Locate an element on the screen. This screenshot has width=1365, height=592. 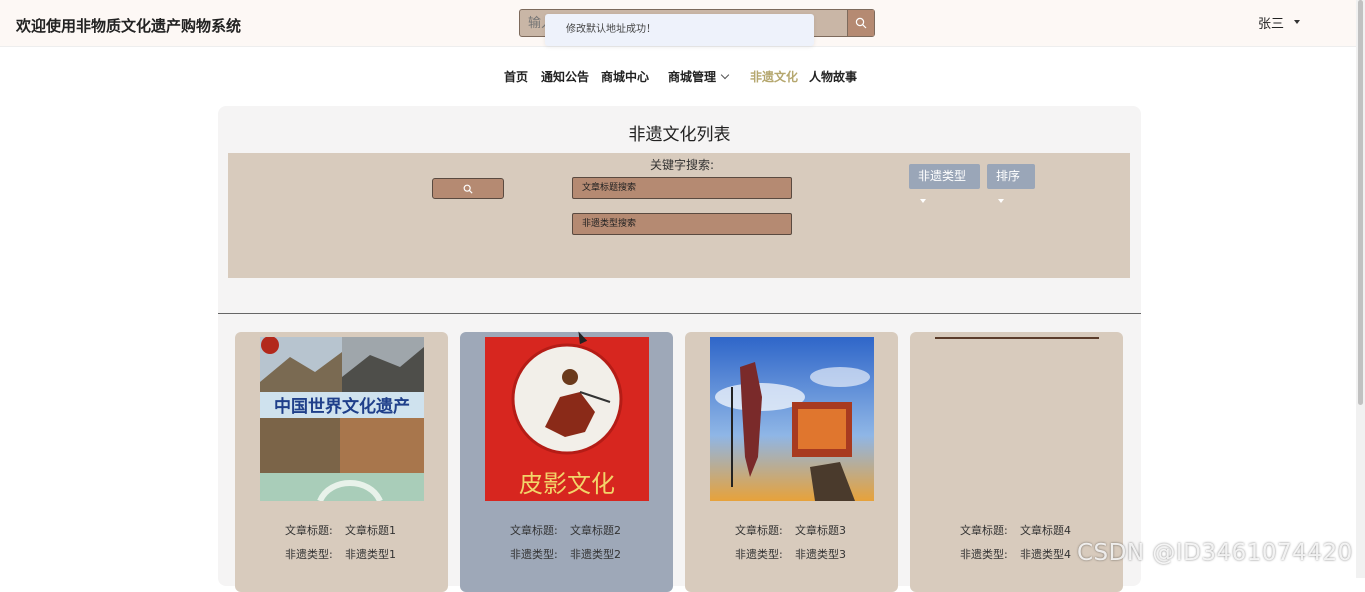
global-search-button is located at coordinates (860, 23).